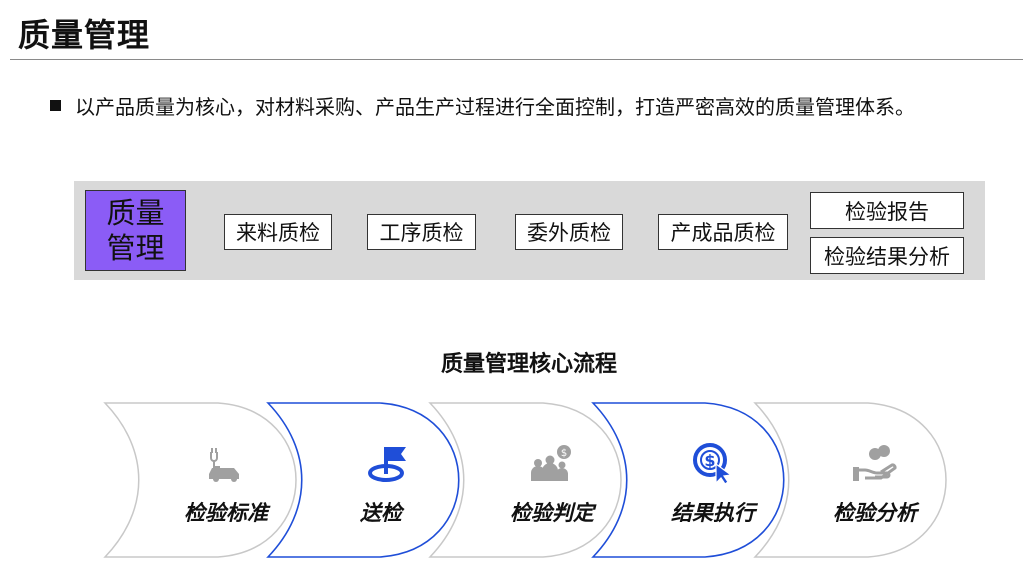 The image size is (1023, 578). Describe the element at coordinates (552, 513) in the screenshot. I see `flow-step-label-3: 检验判定` at that location.